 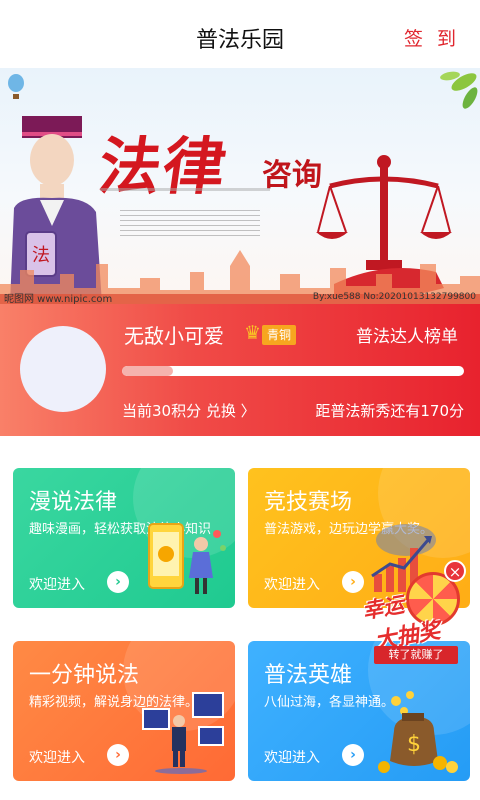 I want to click on rank-badge: ♛ 青铜, so click(x=270, y=334).